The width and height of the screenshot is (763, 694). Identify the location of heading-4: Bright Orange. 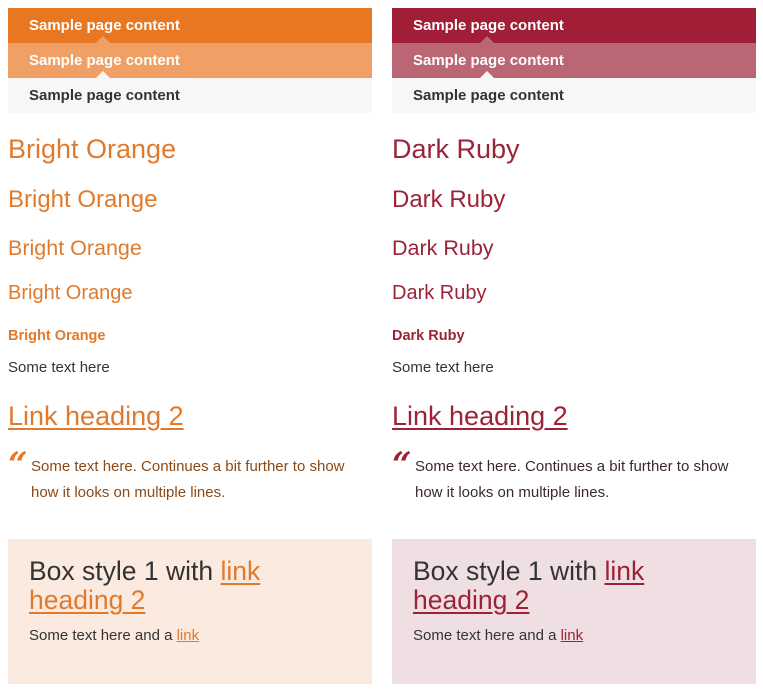
(70, 293).